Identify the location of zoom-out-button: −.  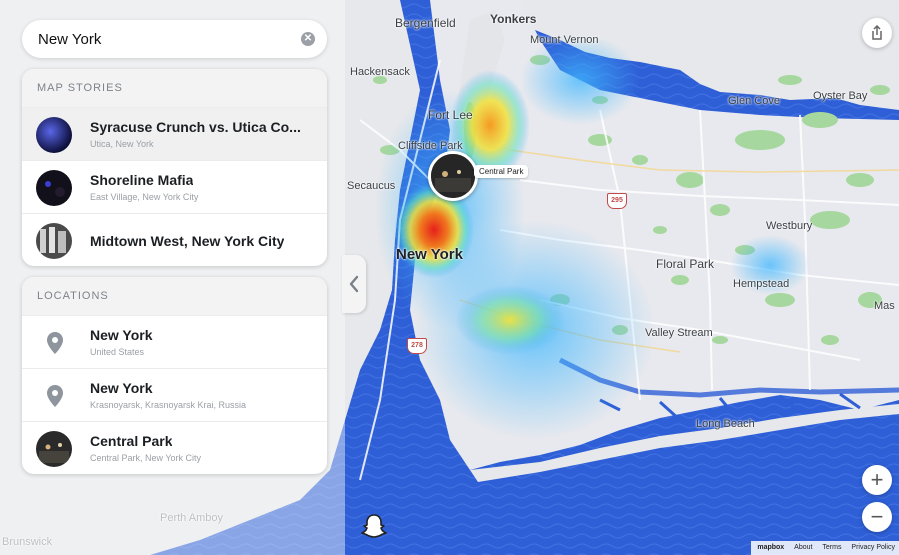
(877, 517).